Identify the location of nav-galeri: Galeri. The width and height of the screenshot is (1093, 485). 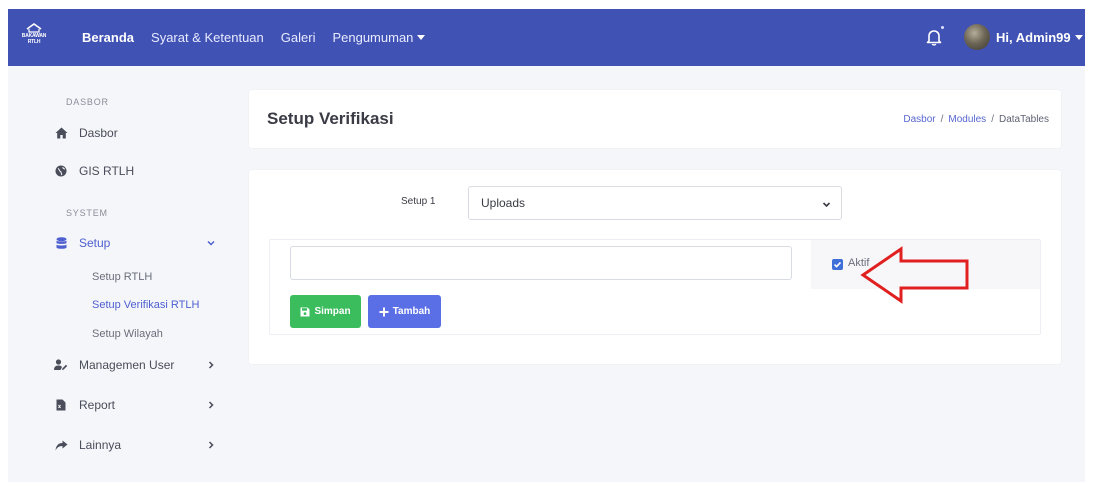
(298, 37).